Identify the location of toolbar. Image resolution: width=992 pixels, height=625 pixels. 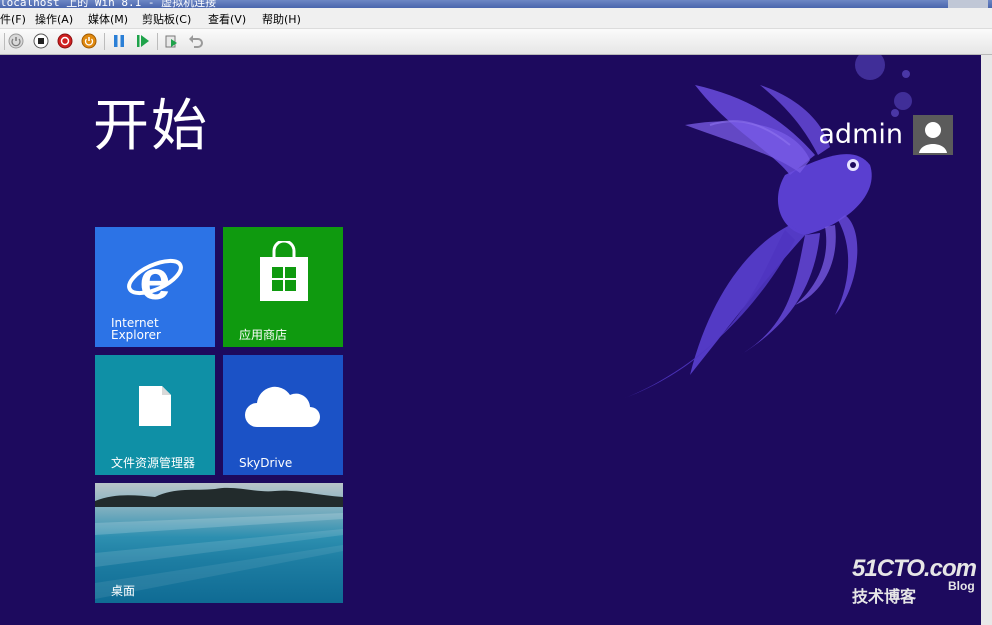
(496, 42).